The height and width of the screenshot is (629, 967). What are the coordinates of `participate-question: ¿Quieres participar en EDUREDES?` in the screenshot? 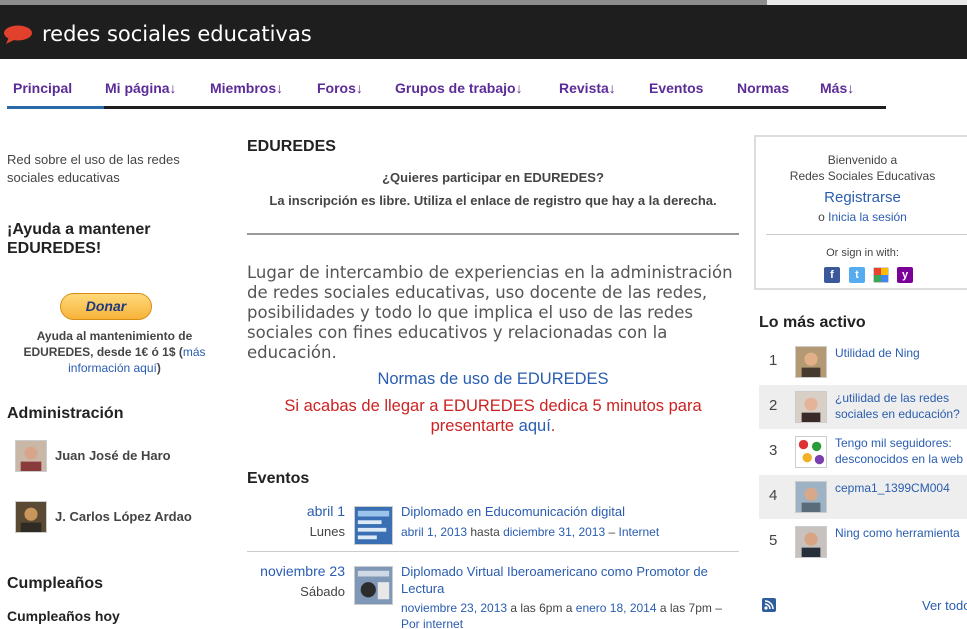 It's located at (493, 177).